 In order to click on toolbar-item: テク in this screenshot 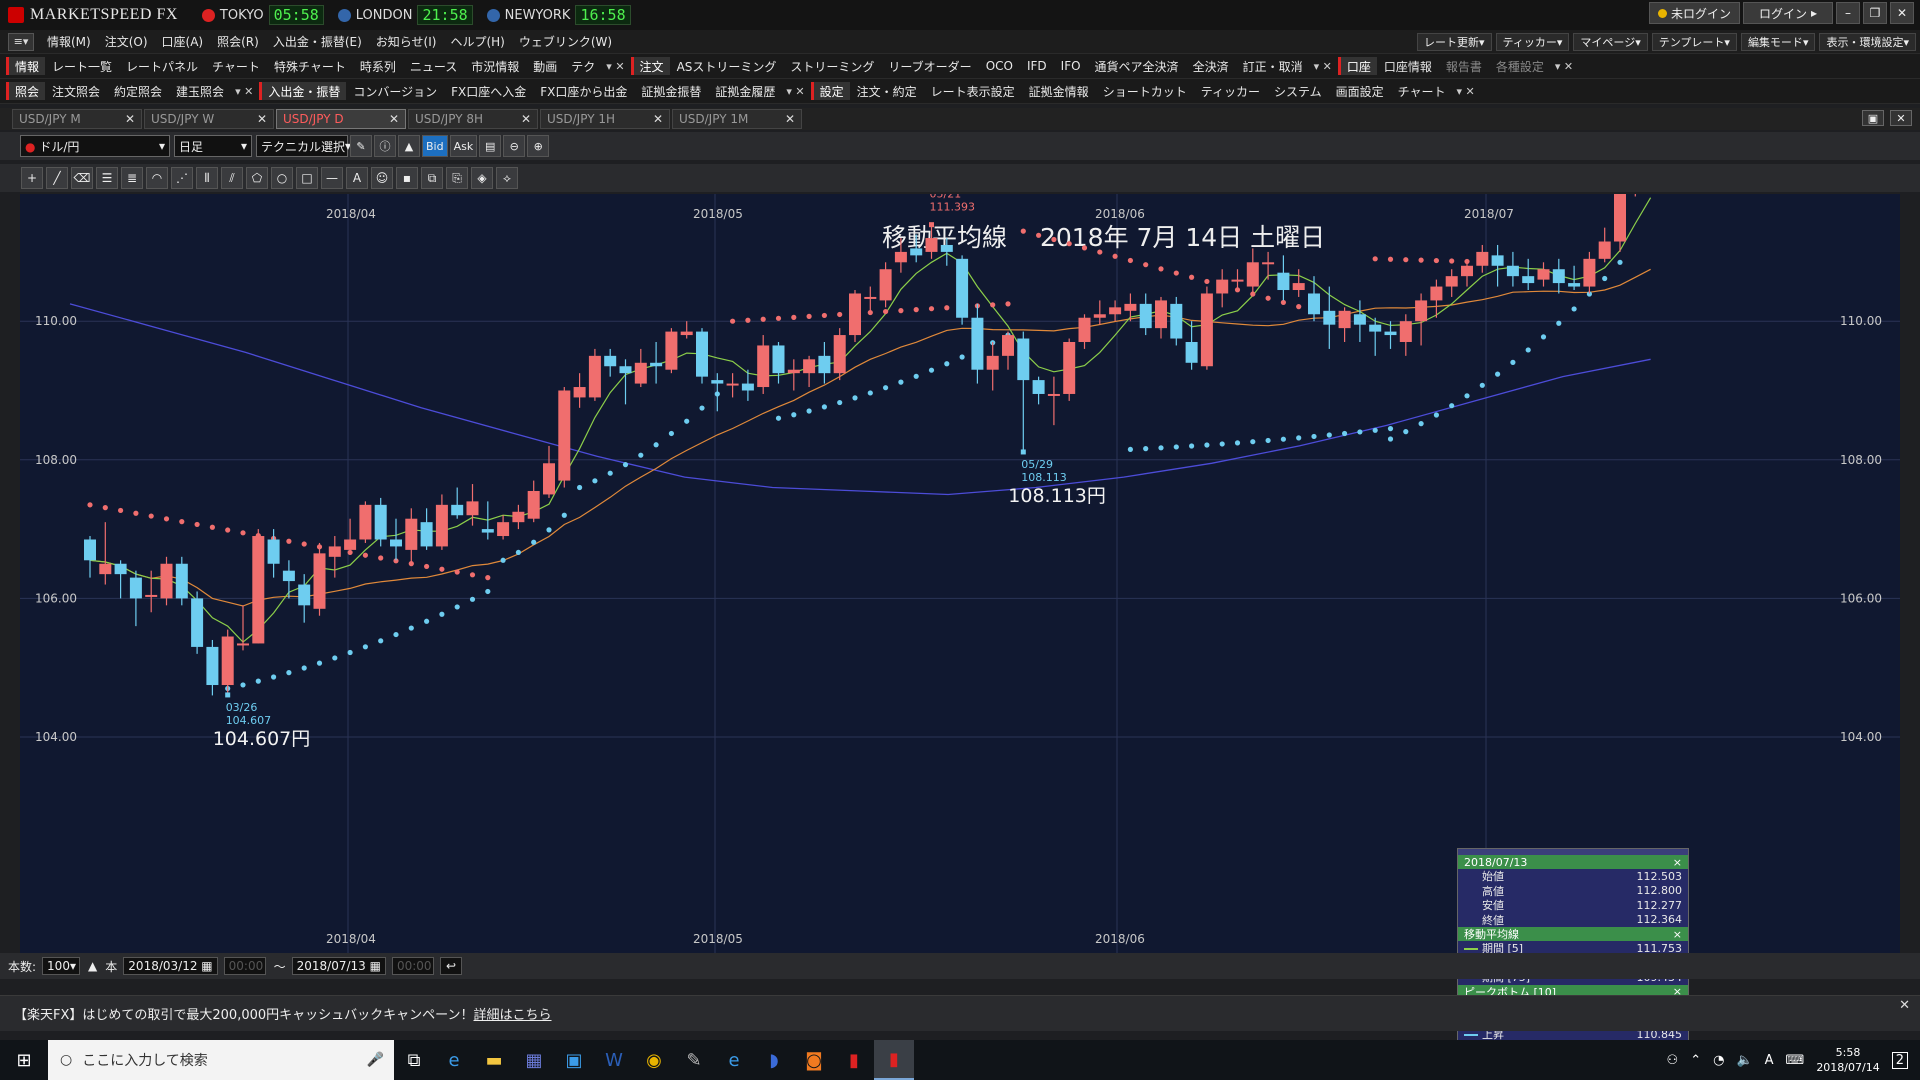, I will do `click(583, 66)`.